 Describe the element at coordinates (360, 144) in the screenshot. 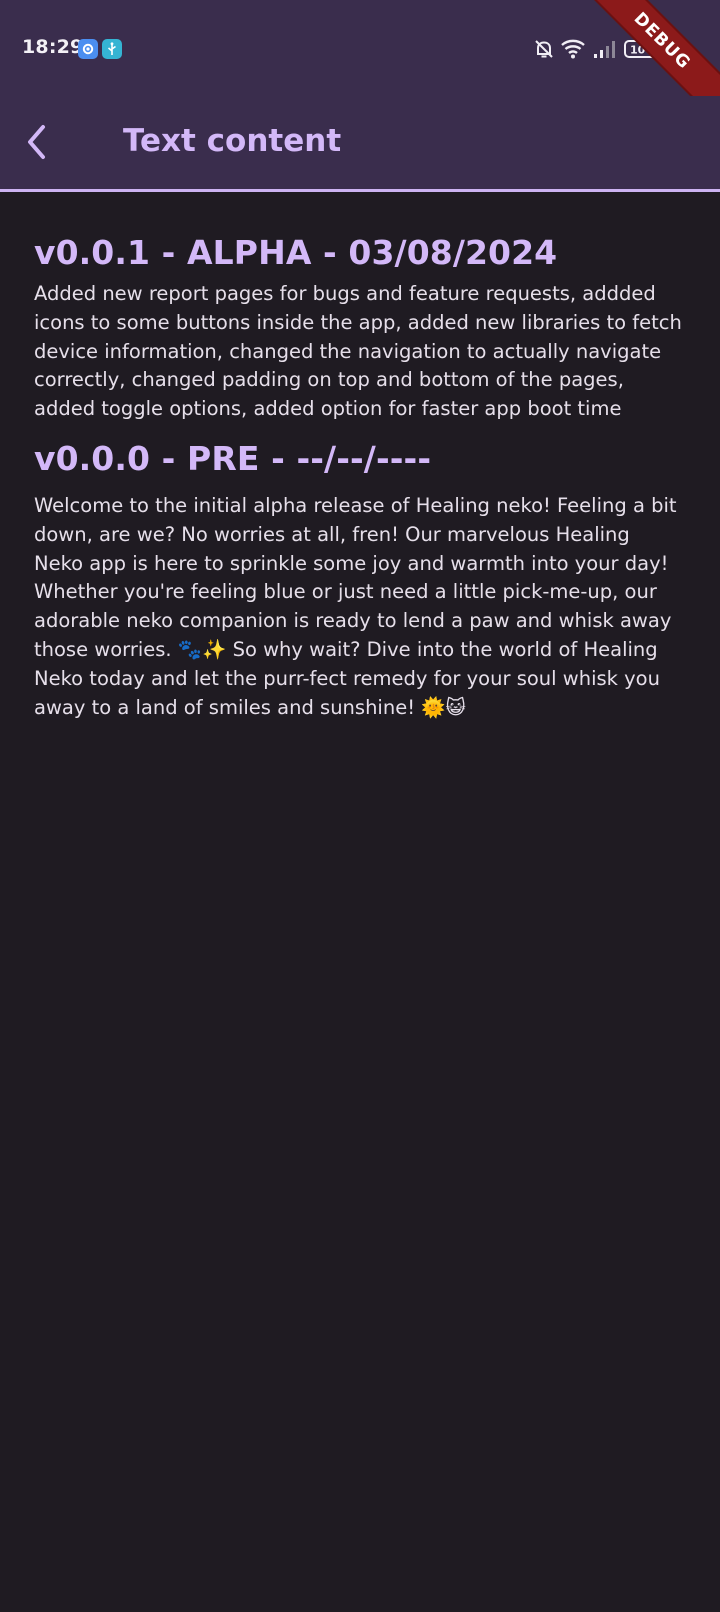

I see `app-bar: Text content` at that location.